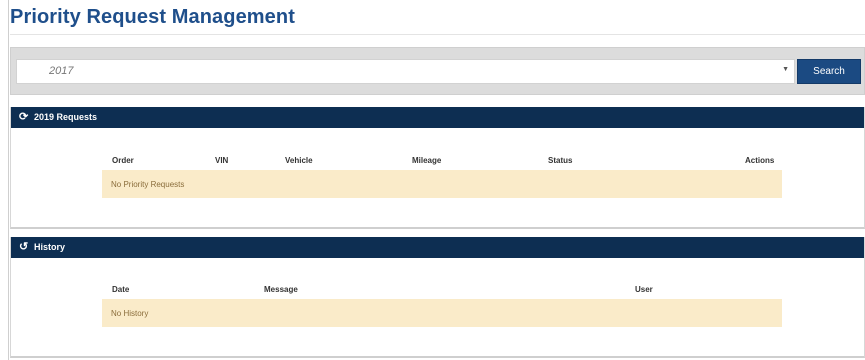 Image resolution: width=865 pixels, height=360 pixels. Describe the element at coordinates (442, 313) in the screenshot. I see `empty-row: No History` at that location.